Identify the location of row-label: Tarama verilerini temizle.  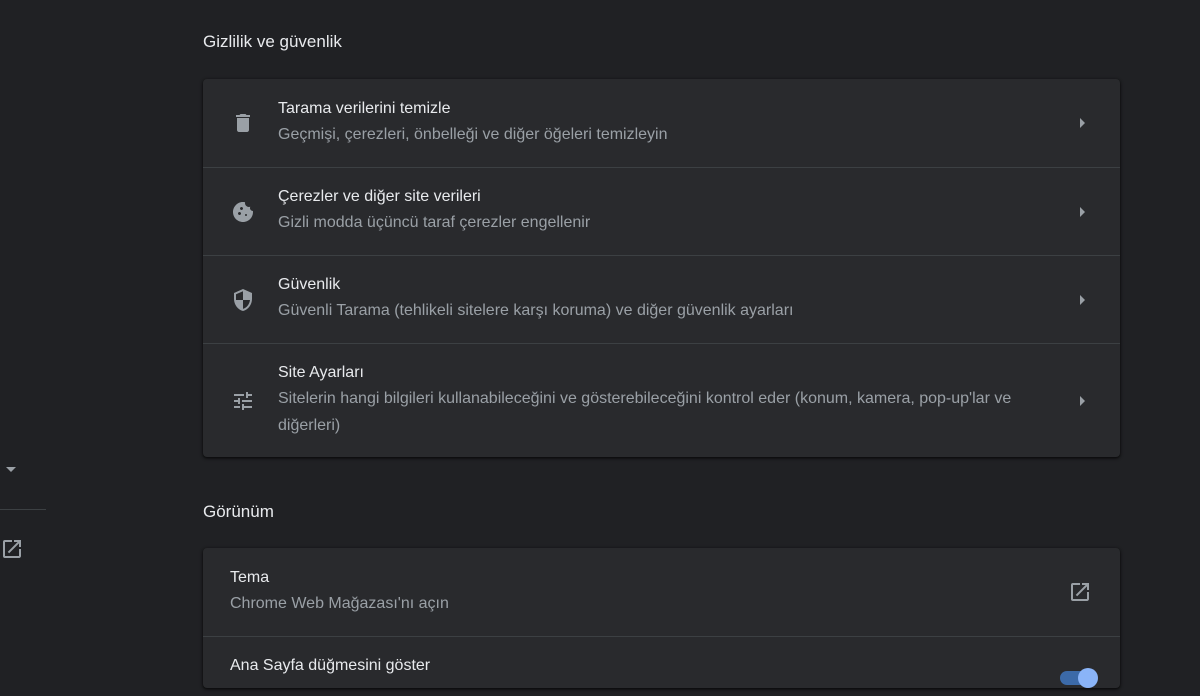
(364, 108).